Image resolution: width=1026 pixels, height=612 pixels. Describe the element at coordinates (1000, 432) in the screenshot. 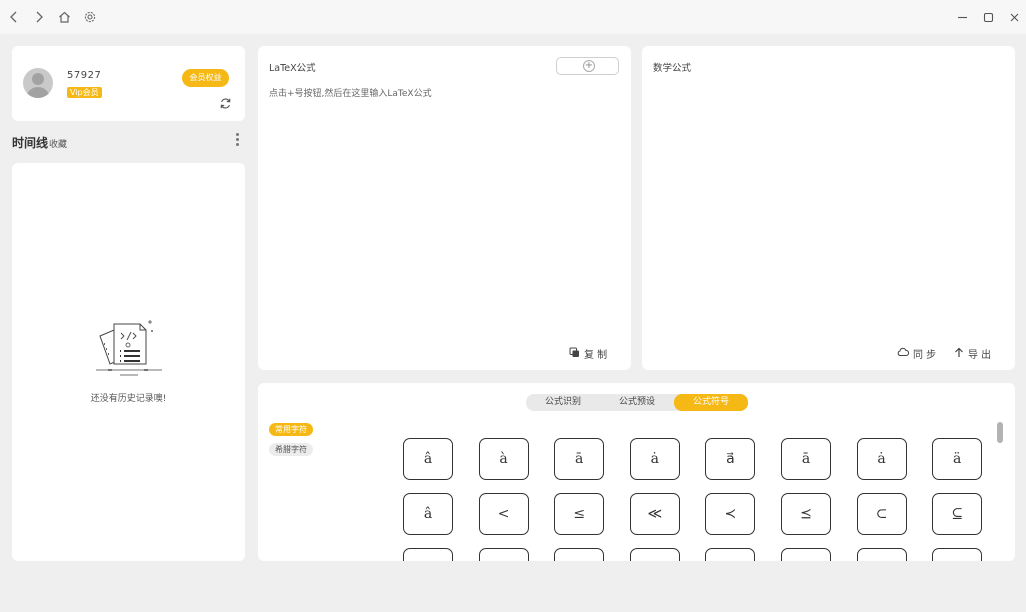

I see `scrollbar` at that location.